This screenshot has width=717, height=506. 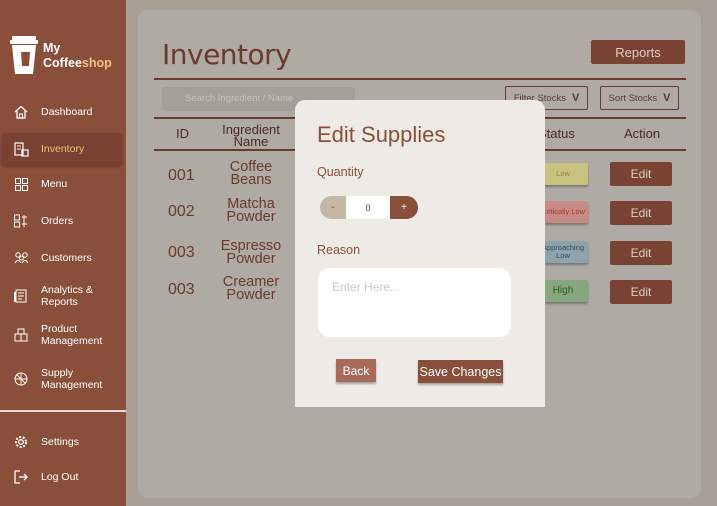 What do you see at coordinates (182, 133) in the screenshot?
I see `column-header-id: ID` at bounding box center [182, 133].